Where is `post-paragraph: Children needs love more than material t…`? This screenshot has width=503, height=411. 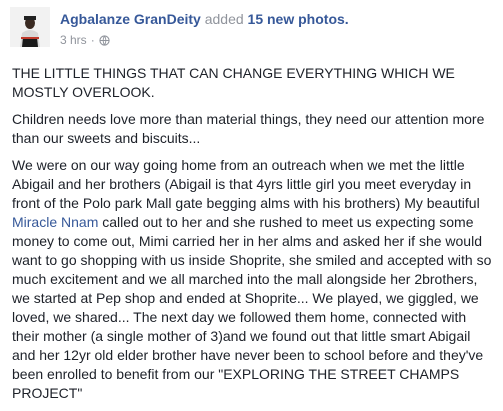 post-paragraph: Children needs love more than material t… is located at coordinates (248, 128).